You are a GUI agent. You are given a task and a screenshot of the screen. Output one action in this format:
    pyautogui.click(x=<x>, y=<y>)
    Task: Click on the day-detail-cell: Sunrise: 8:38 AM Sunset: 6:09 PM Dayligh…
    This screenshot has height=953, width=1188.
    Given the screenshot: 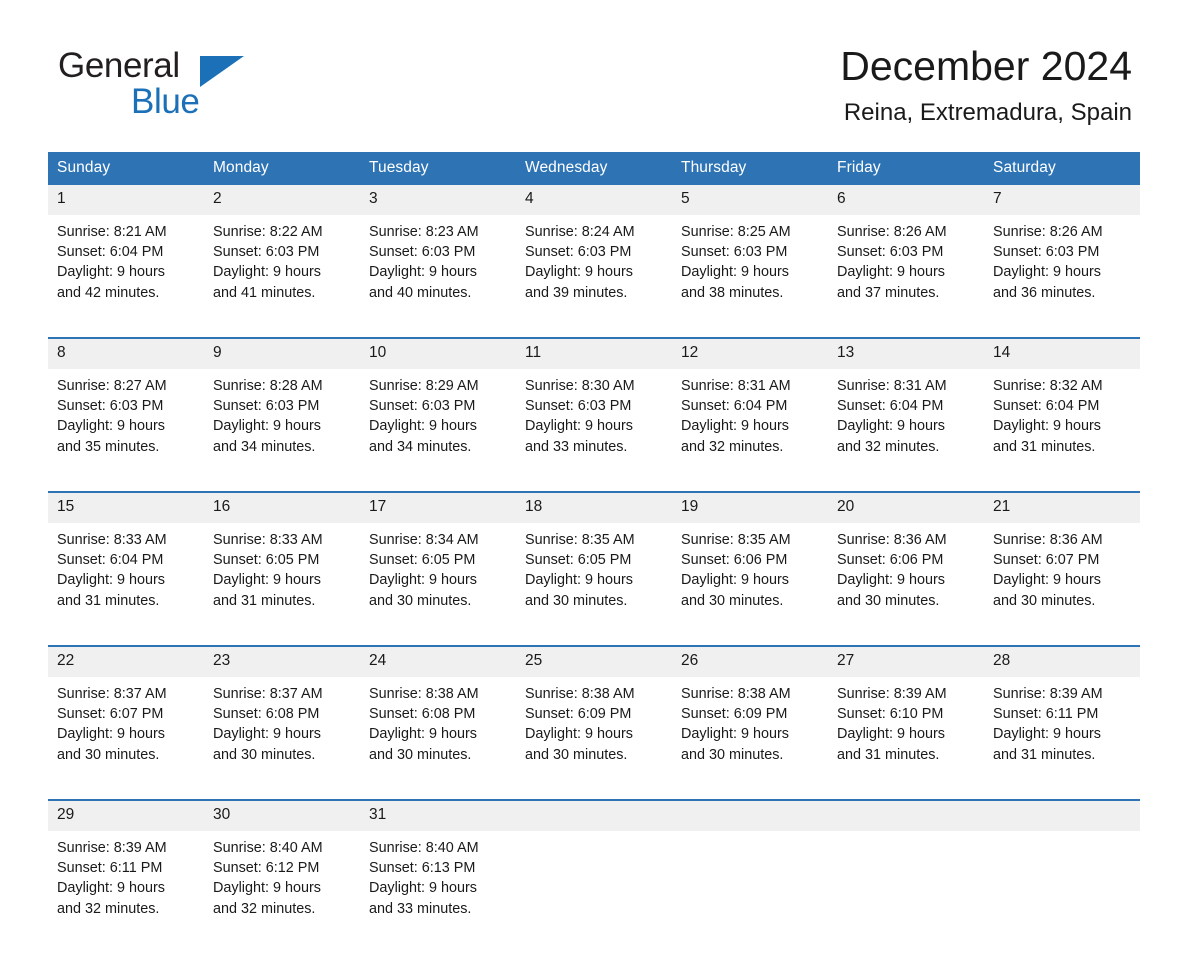 What is the action you would take?
    pyautogui.click(x=594, y=738)
    